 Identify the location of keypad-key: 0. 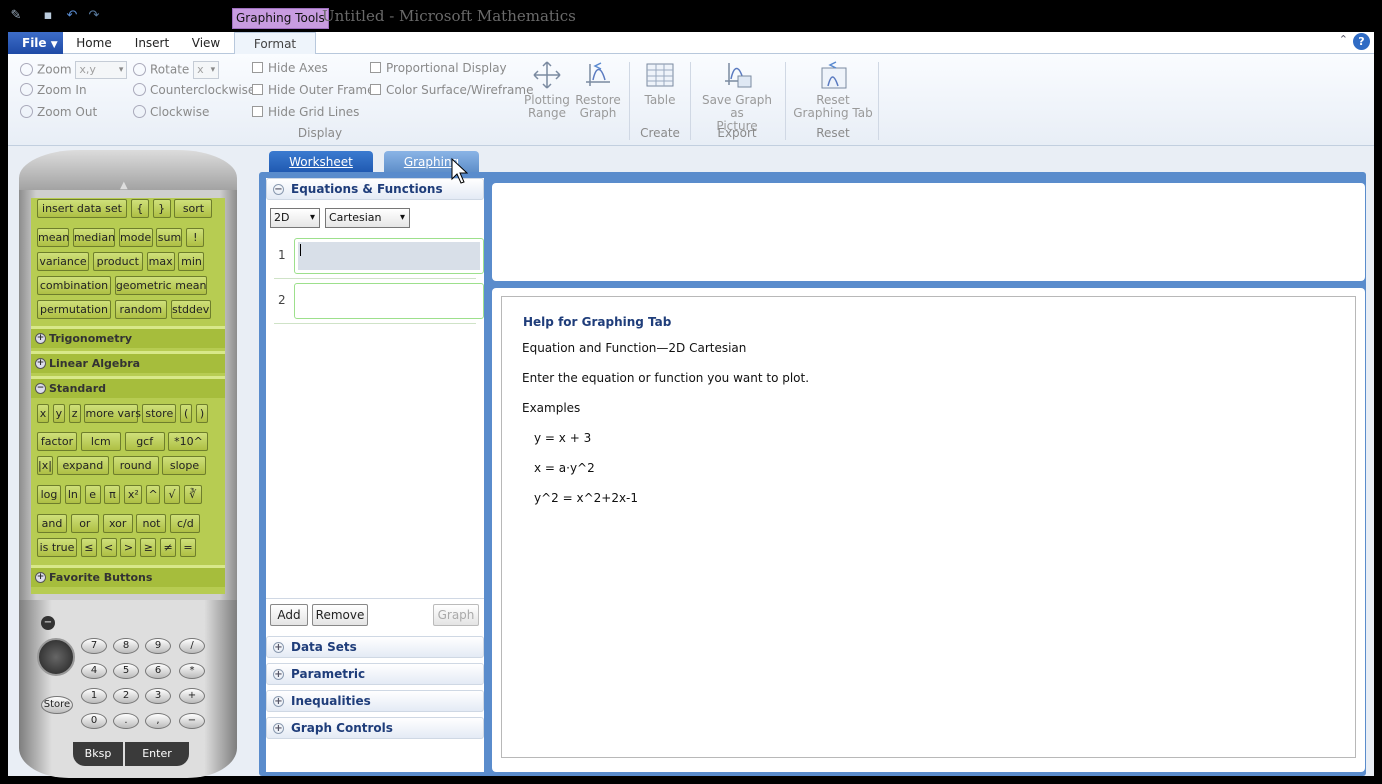
(94, 721).